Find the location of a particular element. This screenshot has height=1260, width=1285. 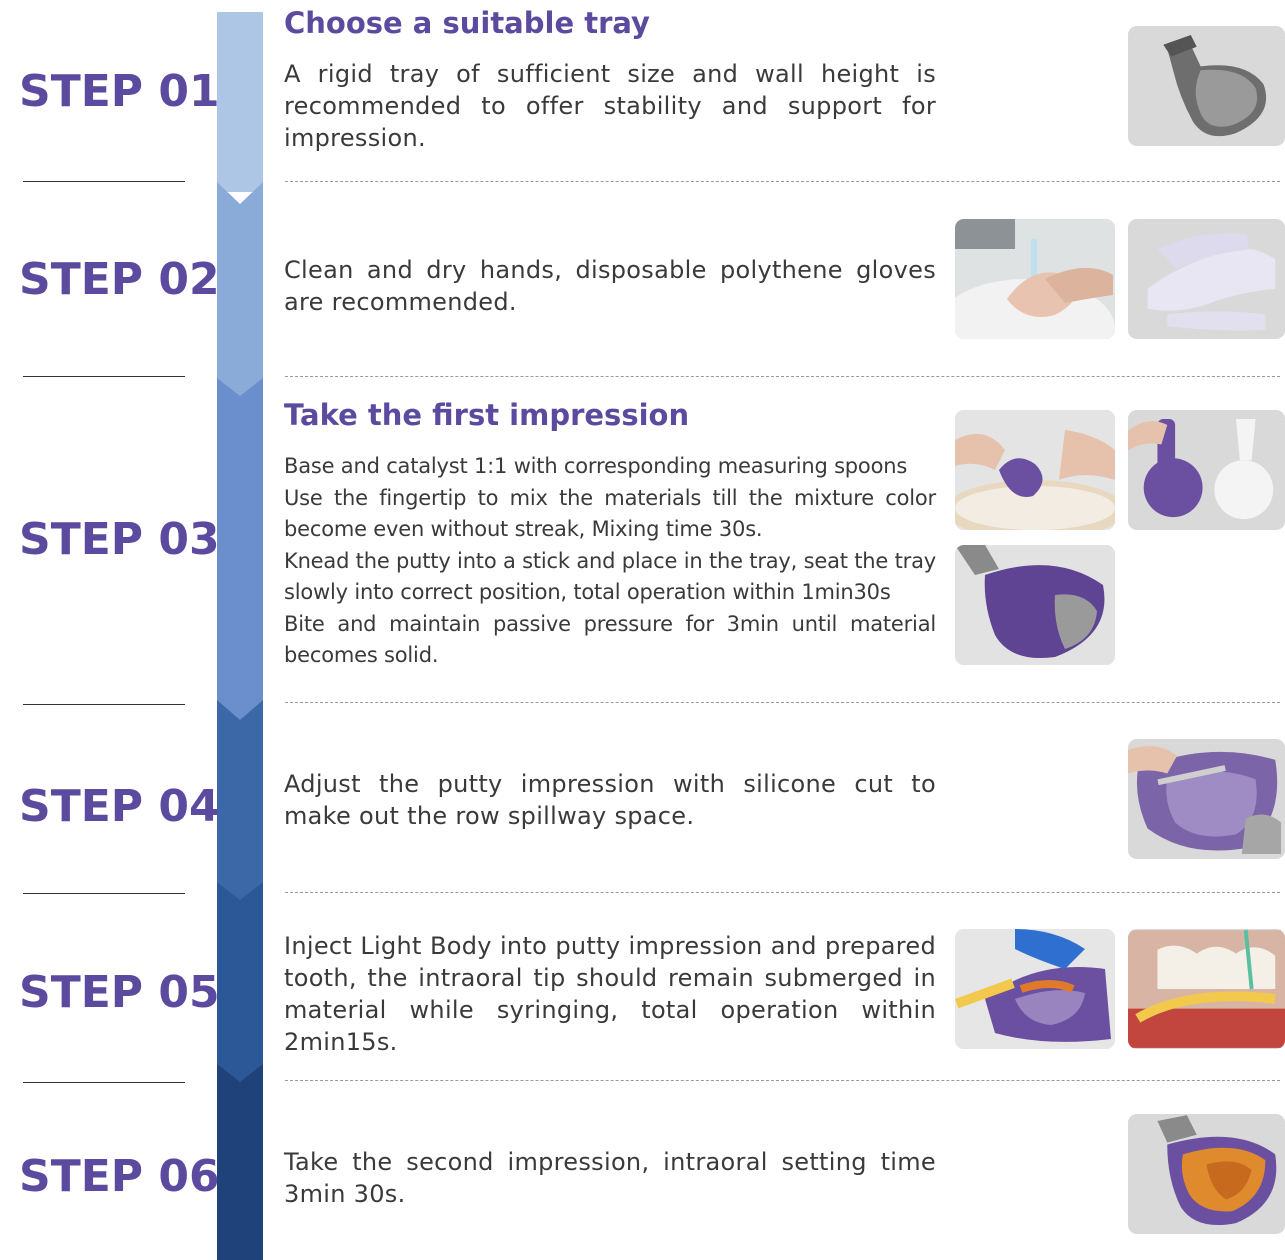

step-progress-band is located at coordinates (240, 636).